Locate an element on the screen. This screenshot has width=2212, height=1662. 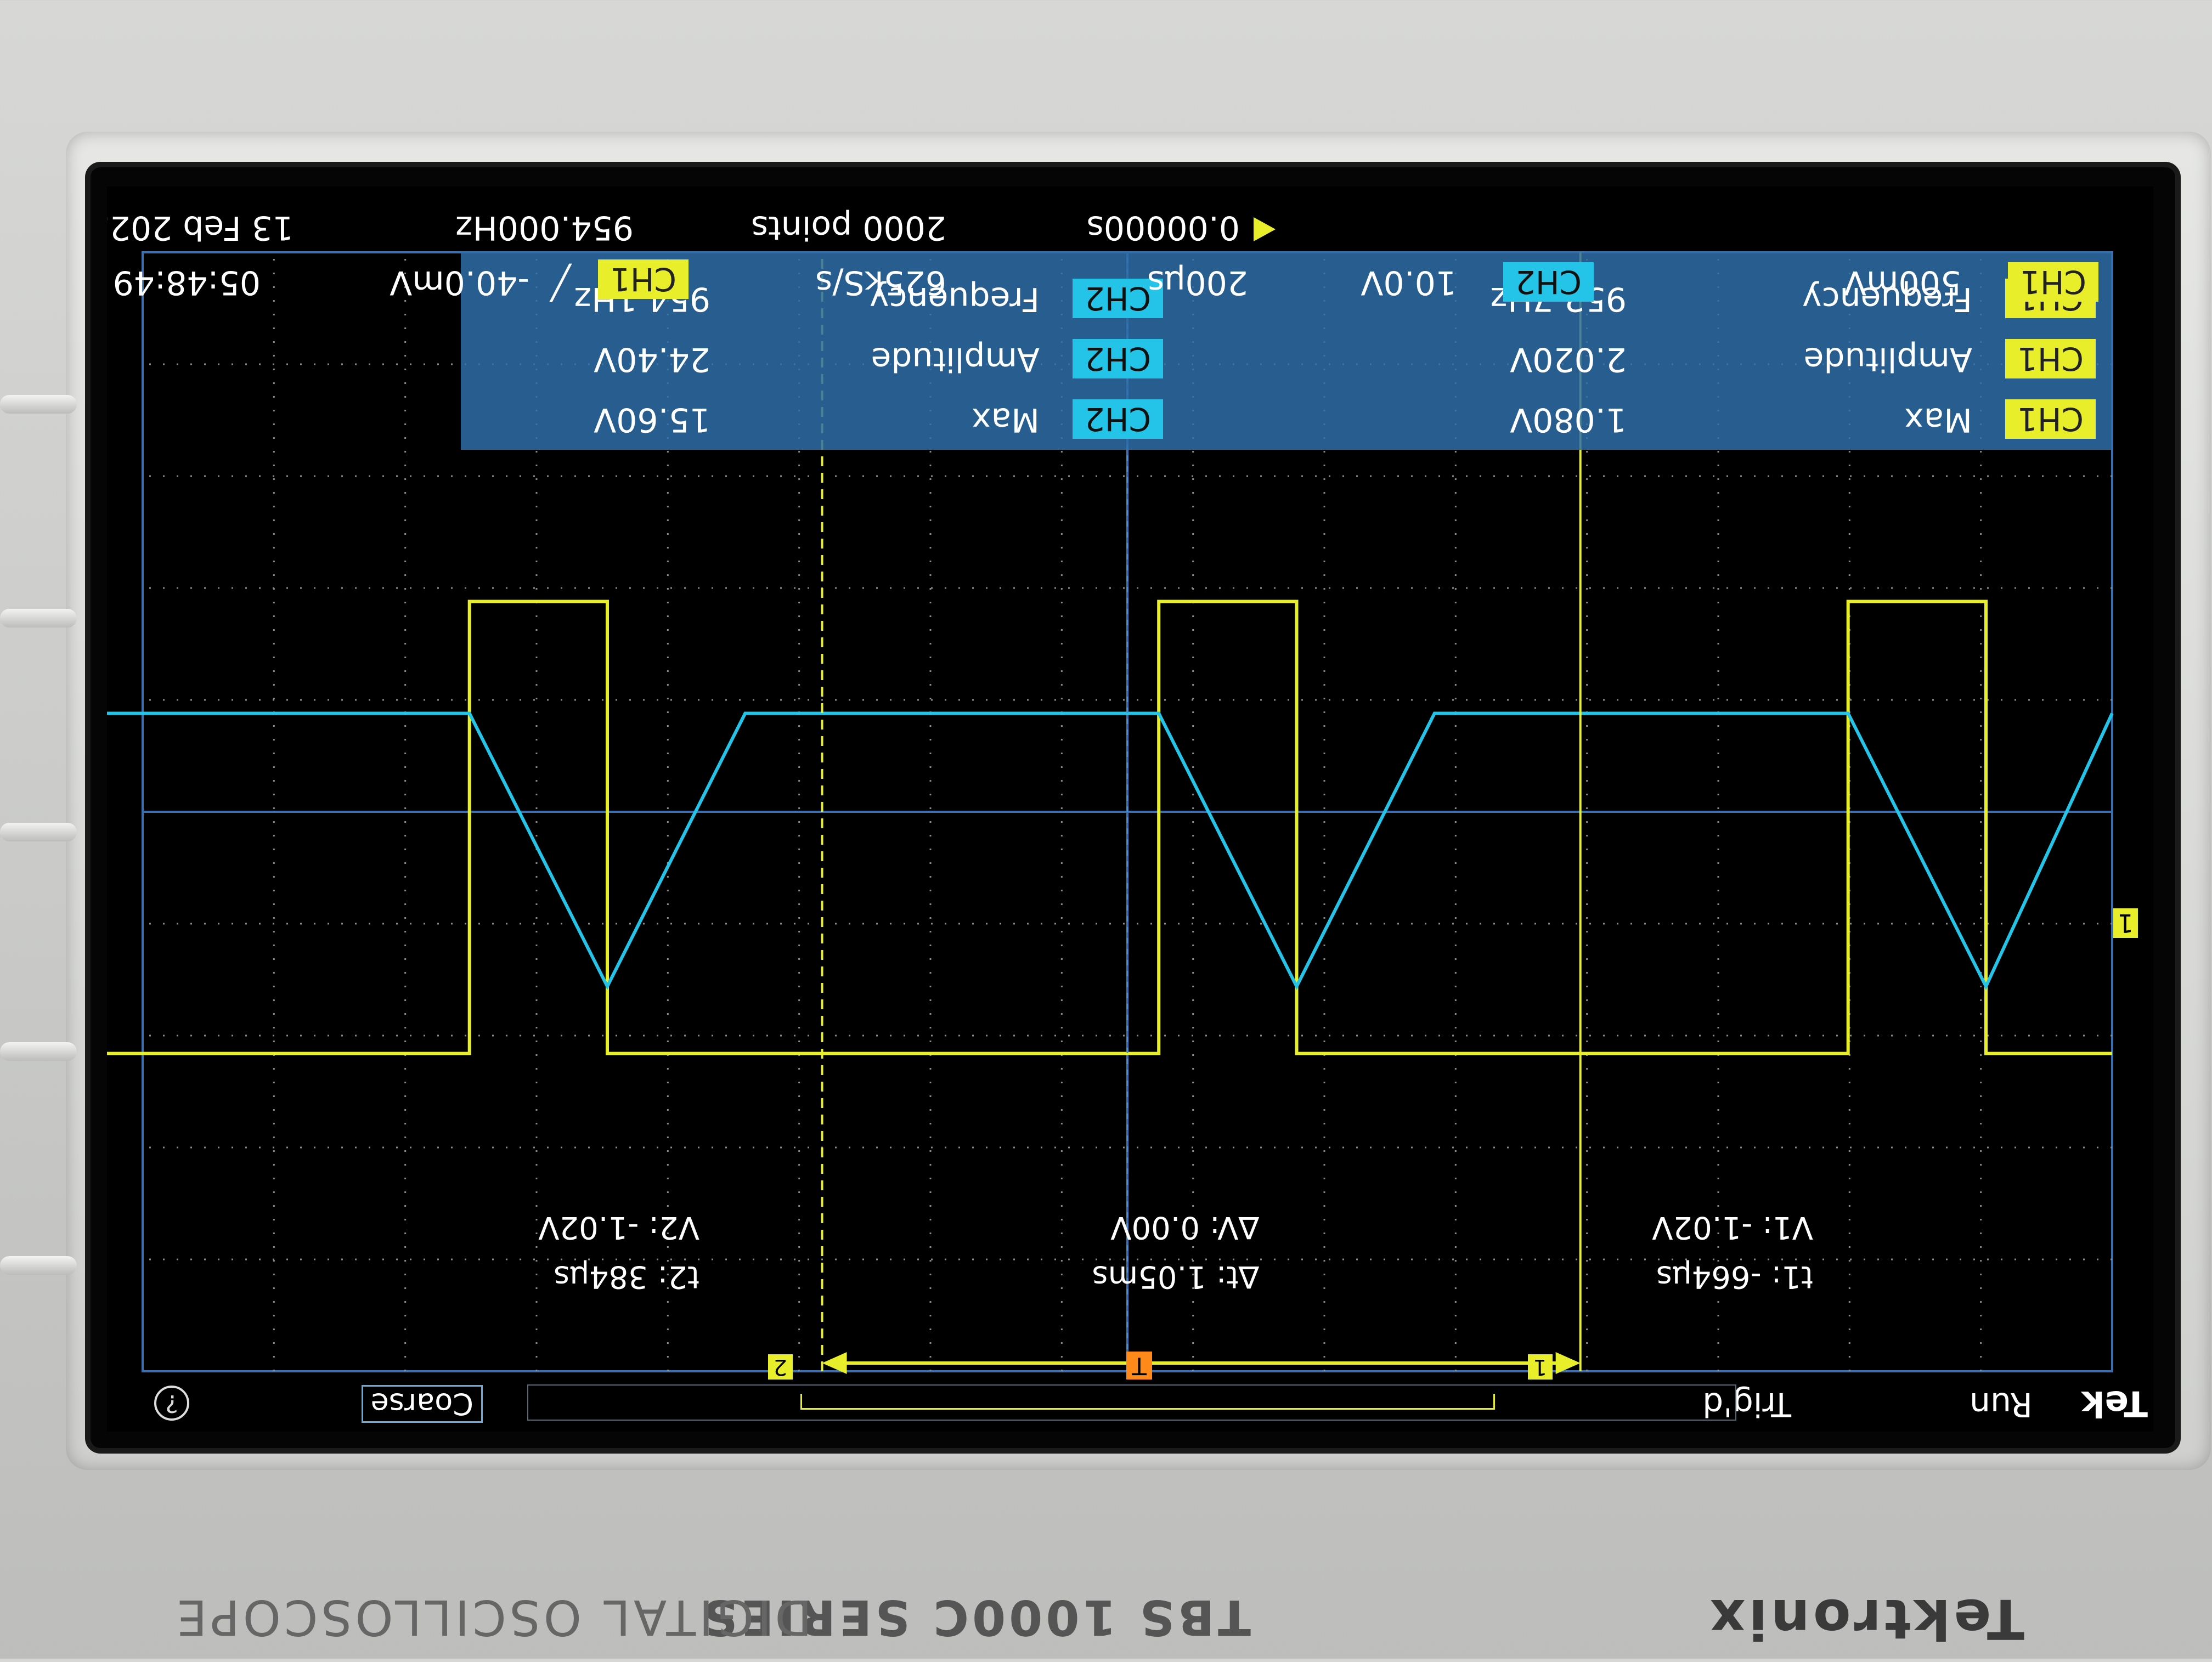
ch1-ground-marker: 1 is located at coordinates (2125, 923).